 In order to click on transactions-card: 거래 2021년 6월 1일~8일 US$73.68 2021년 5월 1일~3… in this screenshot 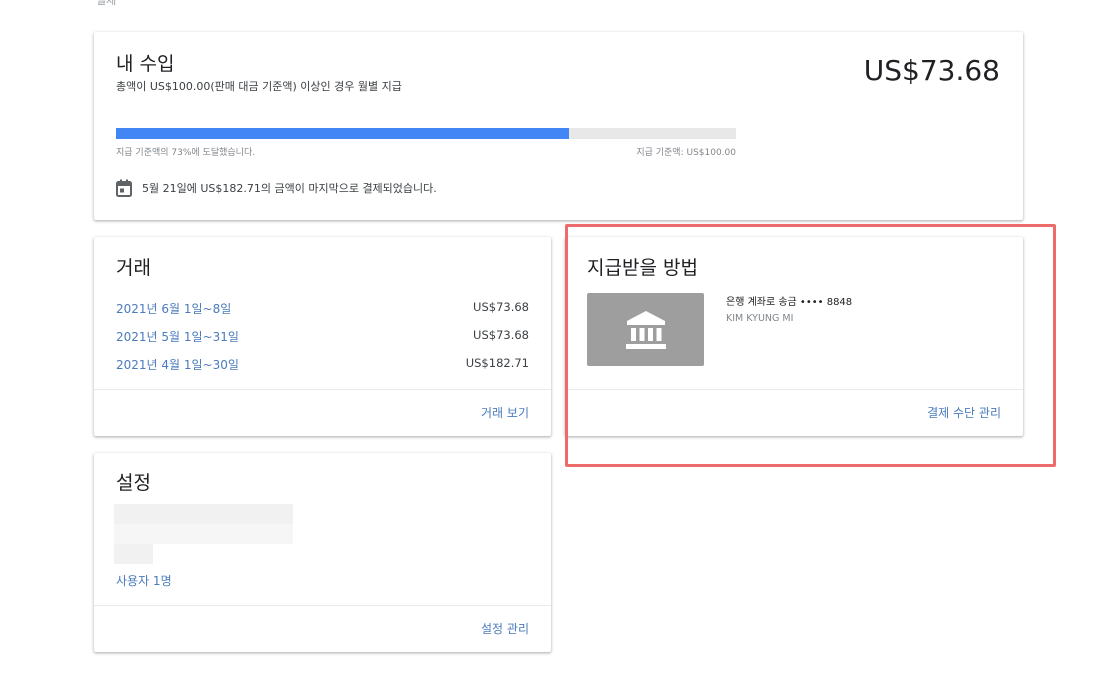, I will do `click(322, 336)`.